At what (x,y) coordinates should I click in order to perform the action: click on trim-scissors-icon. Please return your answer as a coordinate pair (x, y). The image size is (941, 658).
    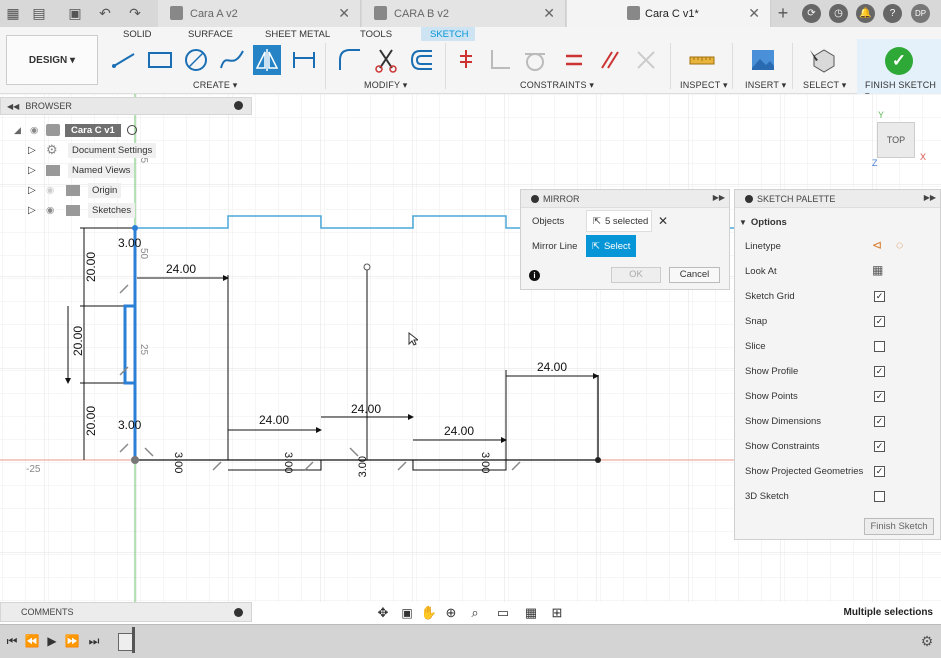
    Looking at the image, I should click on (386, 60).